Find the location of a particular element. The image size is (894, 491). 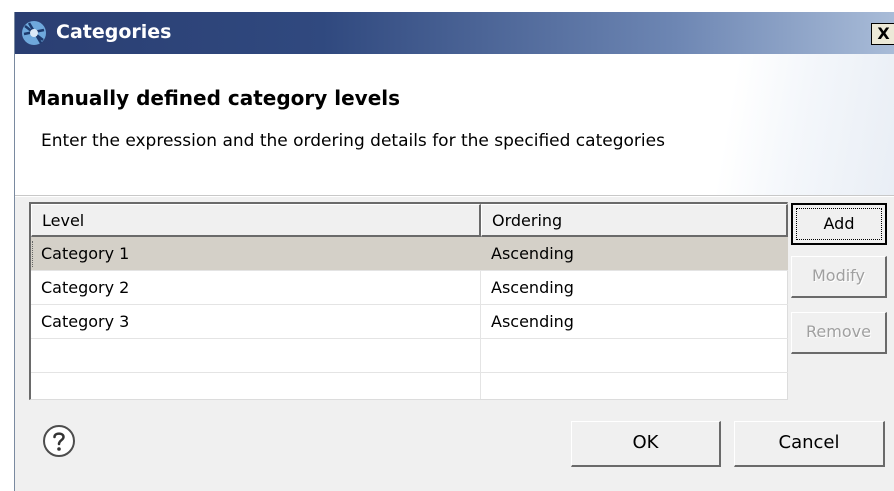

cell-level: Category 1 is located at coordinates (256, 253).